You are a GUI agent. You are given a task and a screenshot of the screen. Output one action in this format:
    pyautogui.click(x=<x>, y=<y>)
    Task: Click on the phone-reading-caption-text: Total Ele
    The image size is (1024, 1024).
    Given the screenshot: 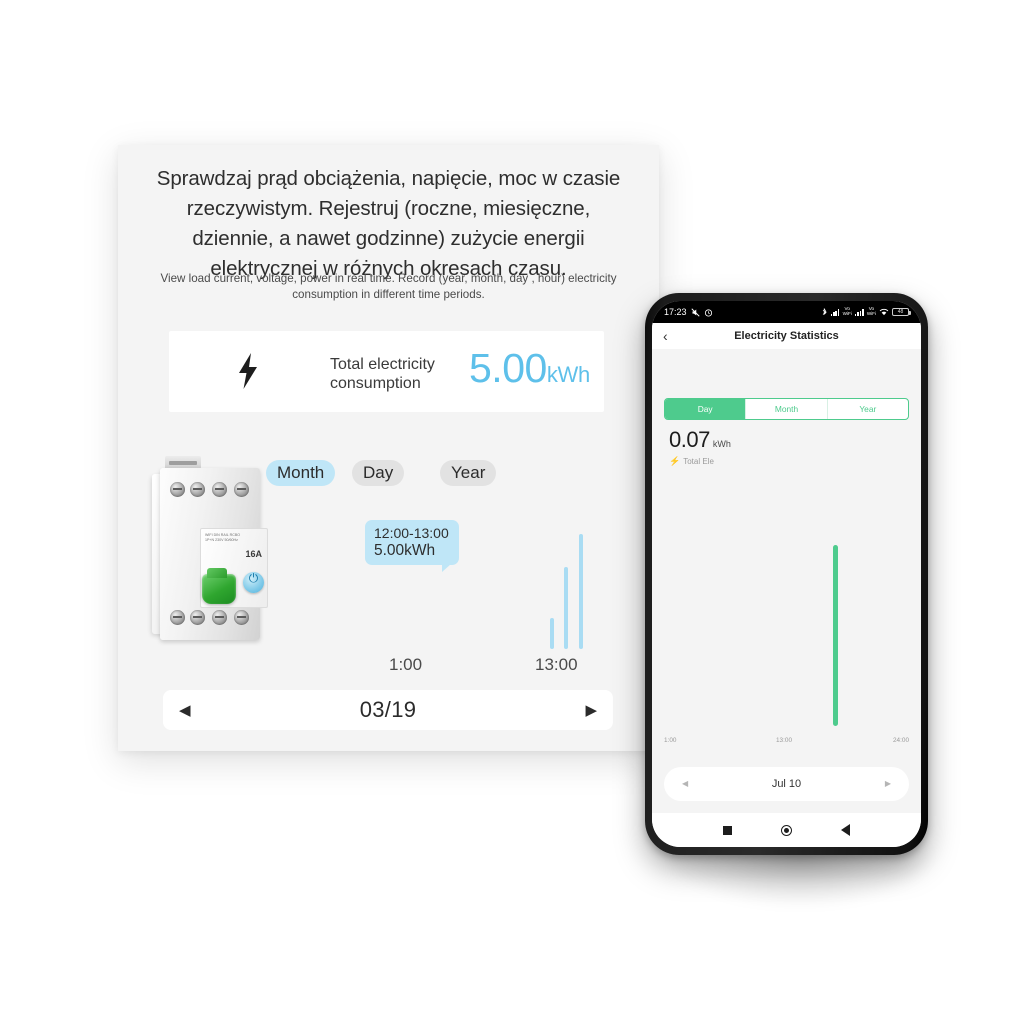 What is the action you would take?
    pyautogui.click(x=698, y=461)
    